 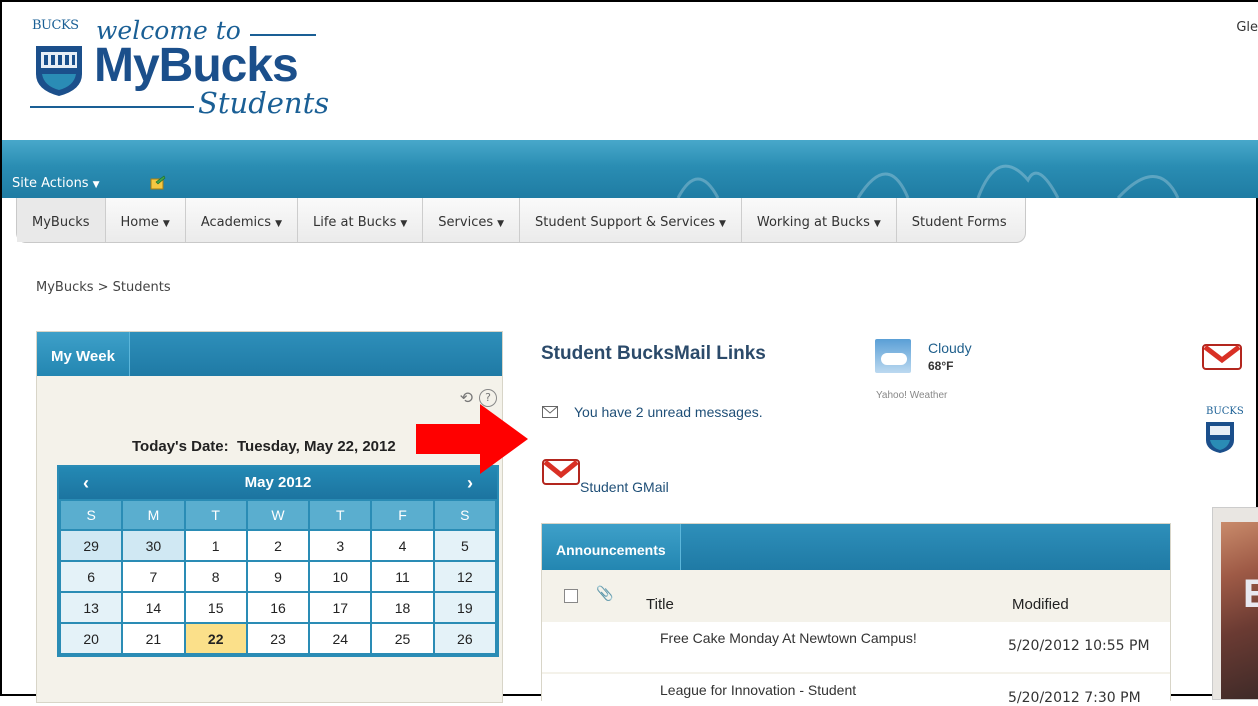 I want to click on todays-date: Today's Date: Tuesday, May 22, 2012, so click(x=264, y=446).